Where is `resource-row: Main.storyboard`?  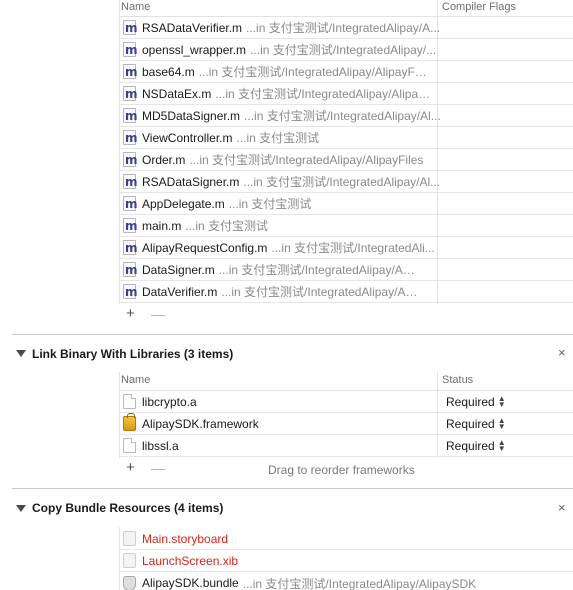
resource-row: Main.storyboard is located at coordinates (346, 539).